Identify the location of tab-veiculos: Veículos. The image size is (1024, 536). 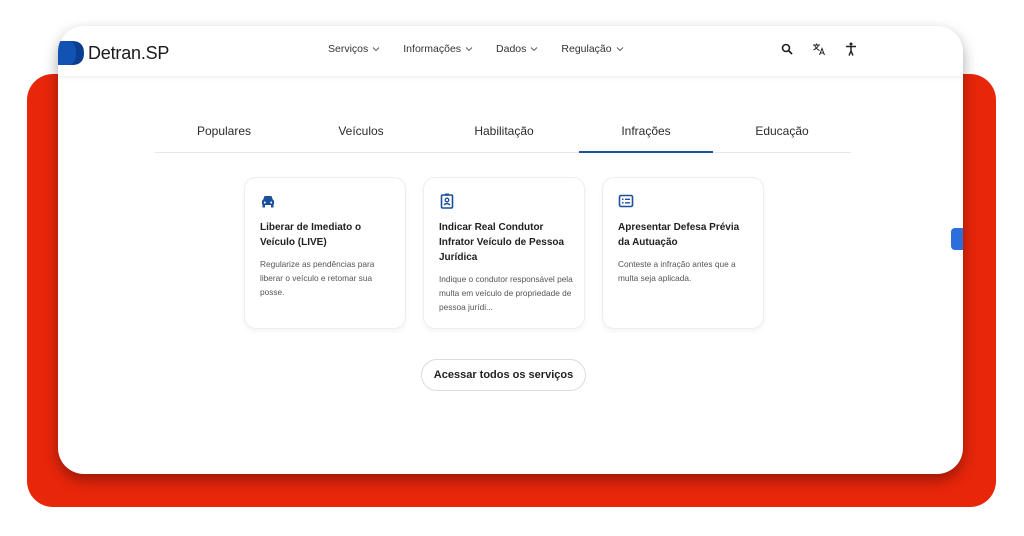
(361, 138).